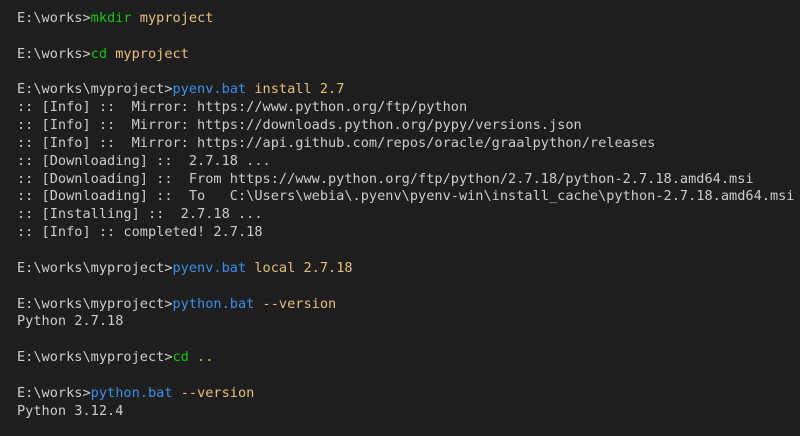 This screenshot has height=436, width=800. Describe the element at coordinates (408, 19) in the screenshot. I see `command-line: E:\works>mkdir myproject` at that location.